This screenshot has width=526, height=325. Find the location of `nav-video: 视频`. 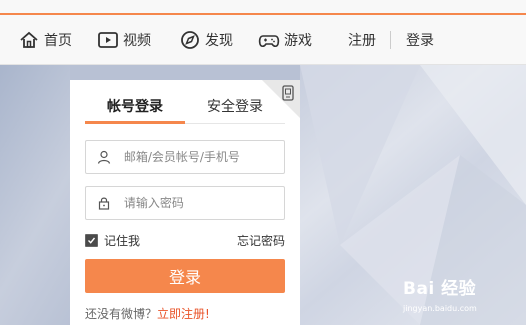

nav-video: 视频 is located at coordinates (124, 40).